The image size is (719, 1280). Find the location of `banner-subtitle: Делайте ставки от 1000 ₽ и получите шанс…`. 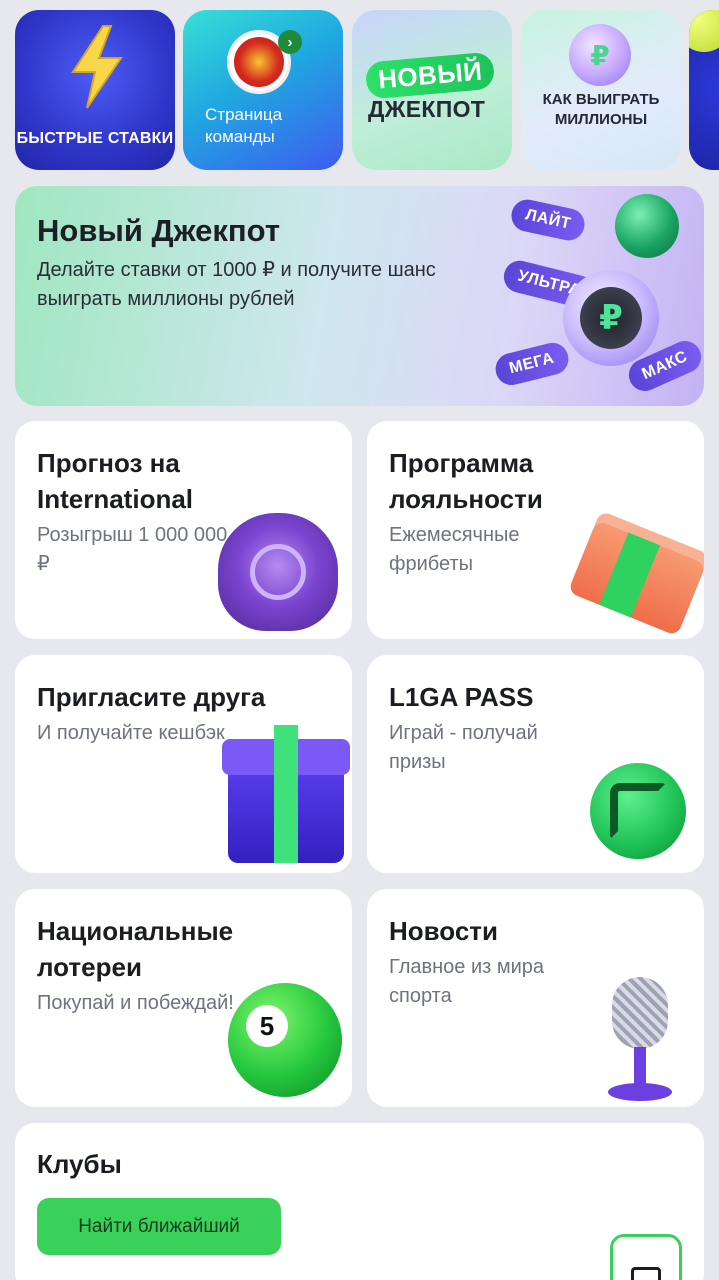

banner-subtitle: Делайте ставки от 1000 ₽ и получите шанс… is located at coordinates (236, 284).